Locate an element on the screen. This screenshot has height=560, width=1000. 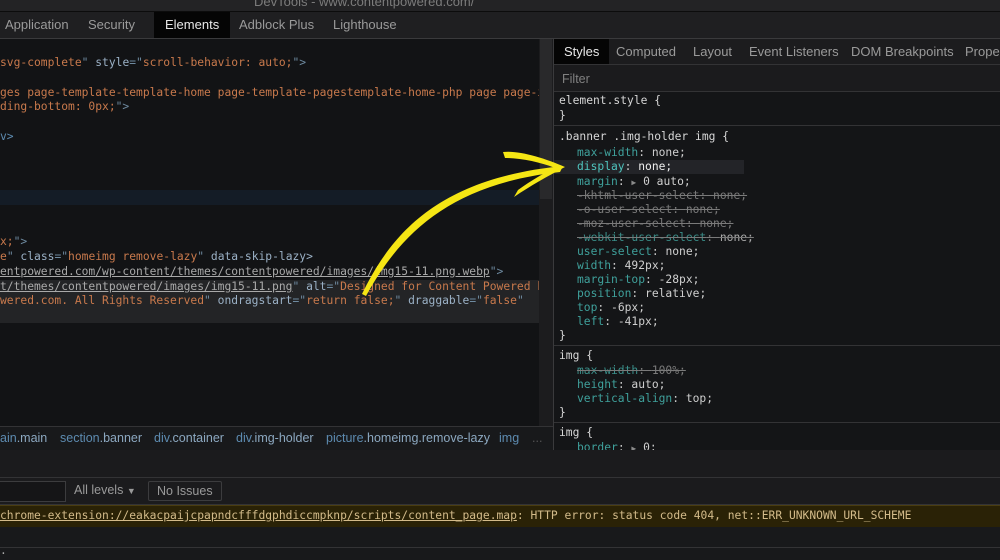
rule-selector: element.style { is located at coordinates (610, 101).